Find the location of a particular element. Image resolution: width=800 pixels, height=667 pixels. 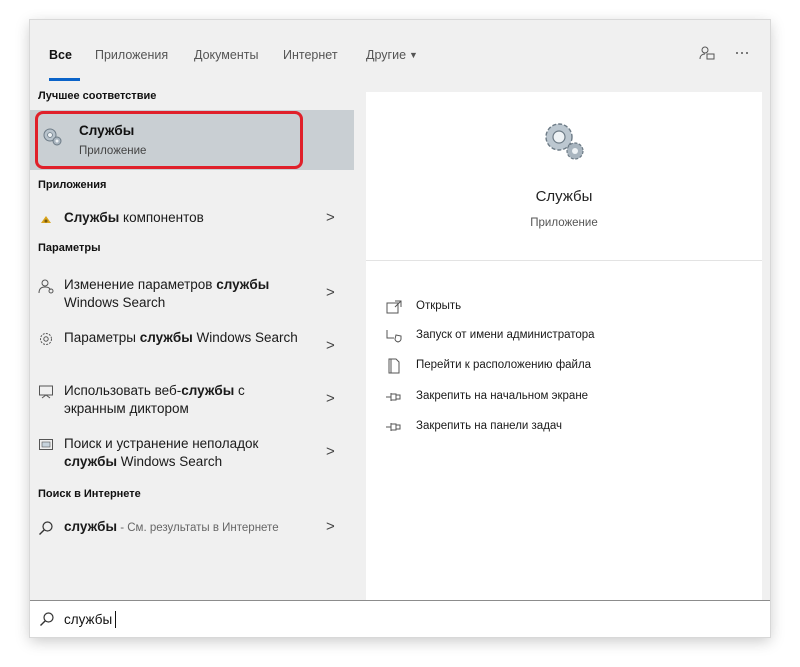

search-input is located at coordinates (404, 619).